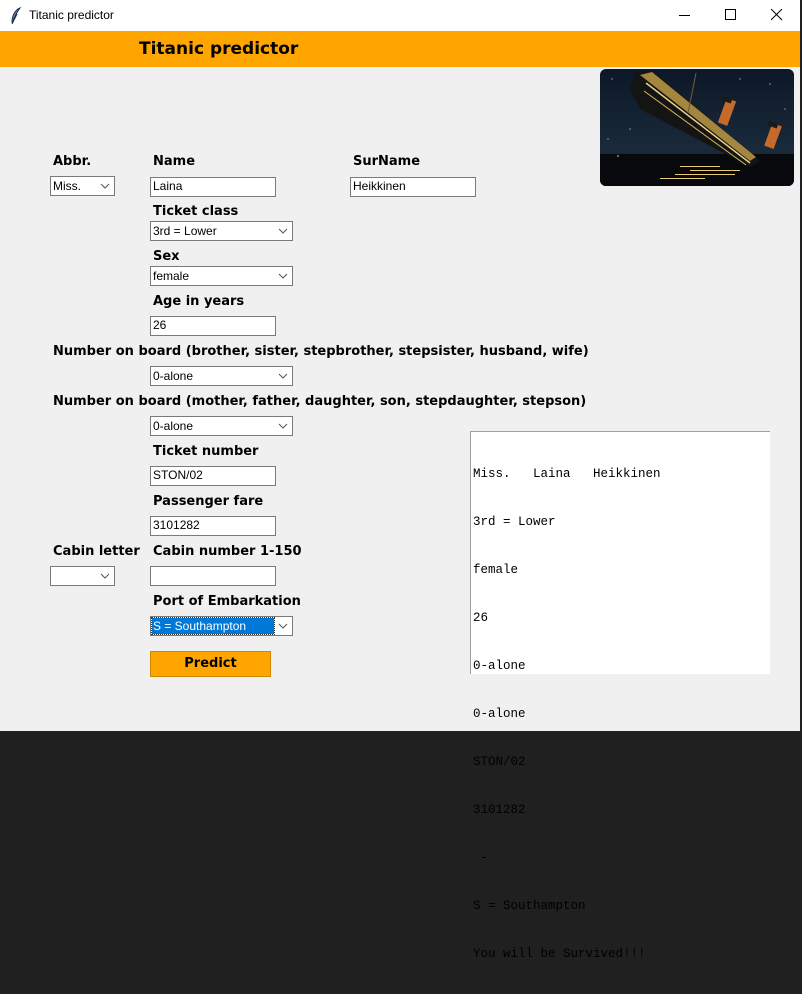 Image resolution: width=802 pixels, height=994 pixels. I want to click on output-line: Miss. Laina Heikkinen, so click(567, 474).